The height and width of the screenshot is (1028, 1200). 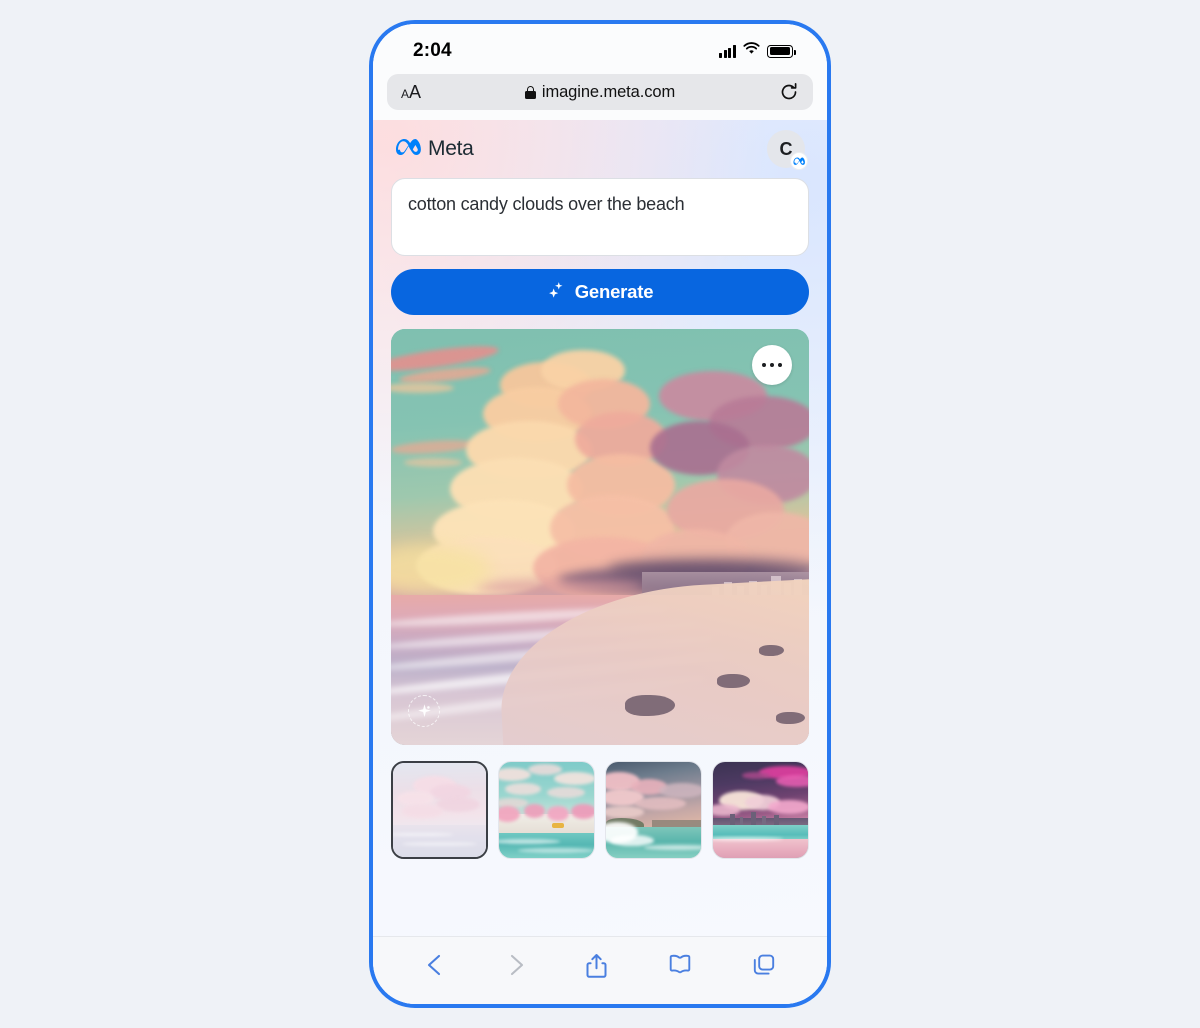 I want to click on status-icons, so click(x=757, y=51).